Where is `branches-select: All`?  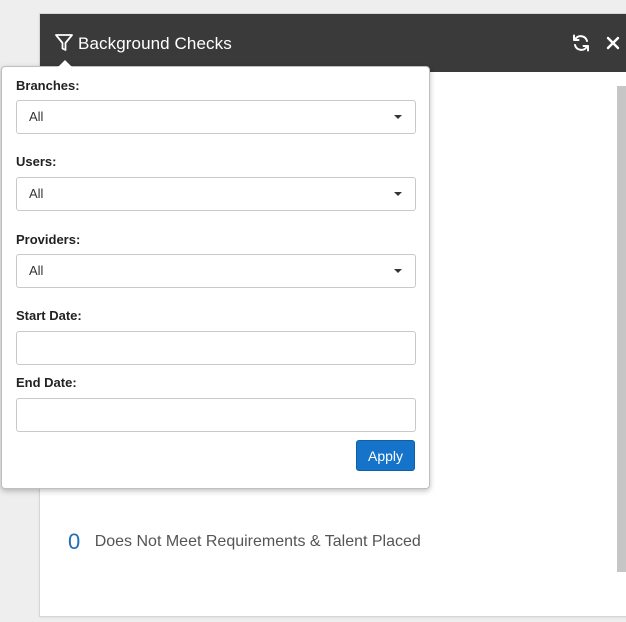 branches-select: All is located at coordinates (216, 117).